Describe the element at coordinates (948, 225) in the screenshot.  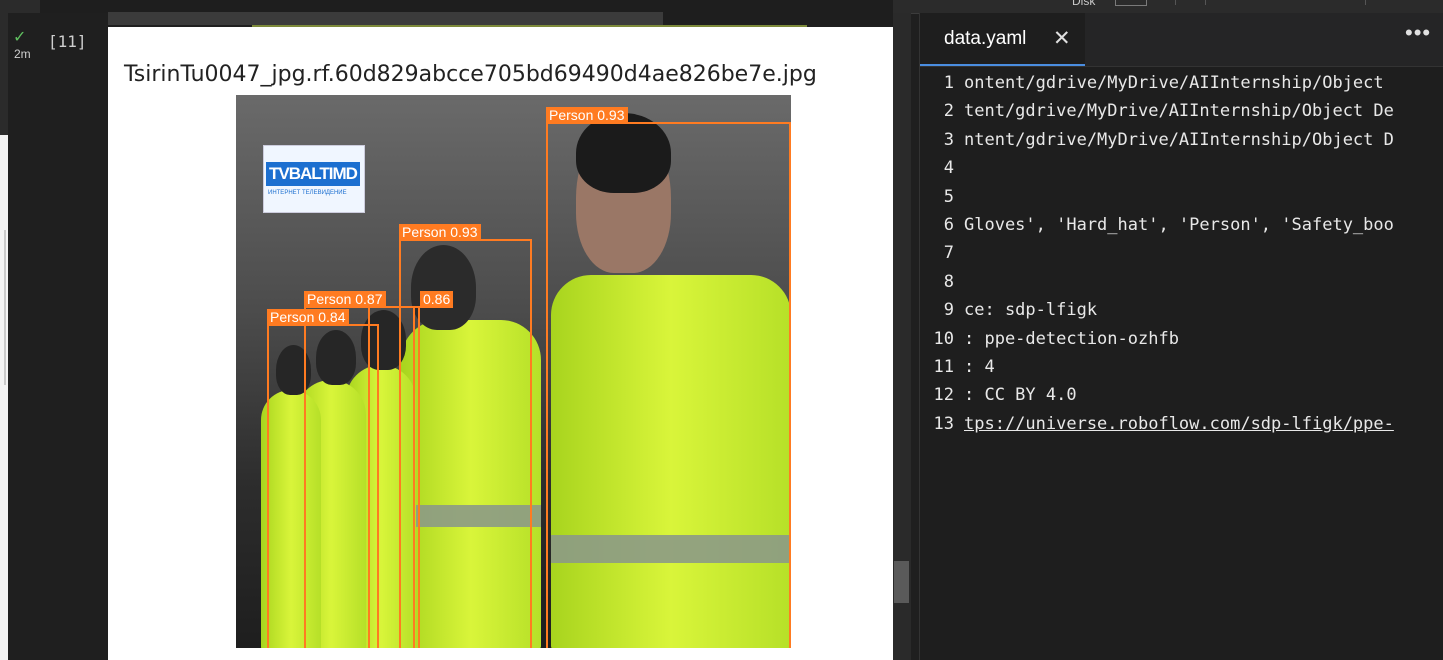
I see `line-number: 6` at that location.